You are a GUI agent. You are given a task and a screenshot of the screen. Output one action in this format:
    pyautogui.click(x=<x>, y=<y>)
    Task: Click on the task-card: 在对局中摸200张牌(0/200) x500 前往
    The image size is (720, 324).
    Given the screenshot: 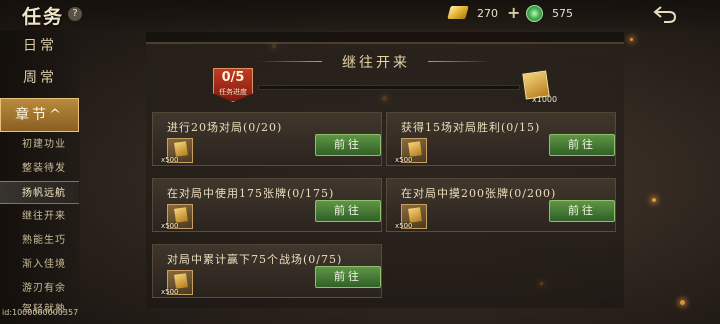 What is the action you would take?
    pyautogui.click(x=501, y=205)
    